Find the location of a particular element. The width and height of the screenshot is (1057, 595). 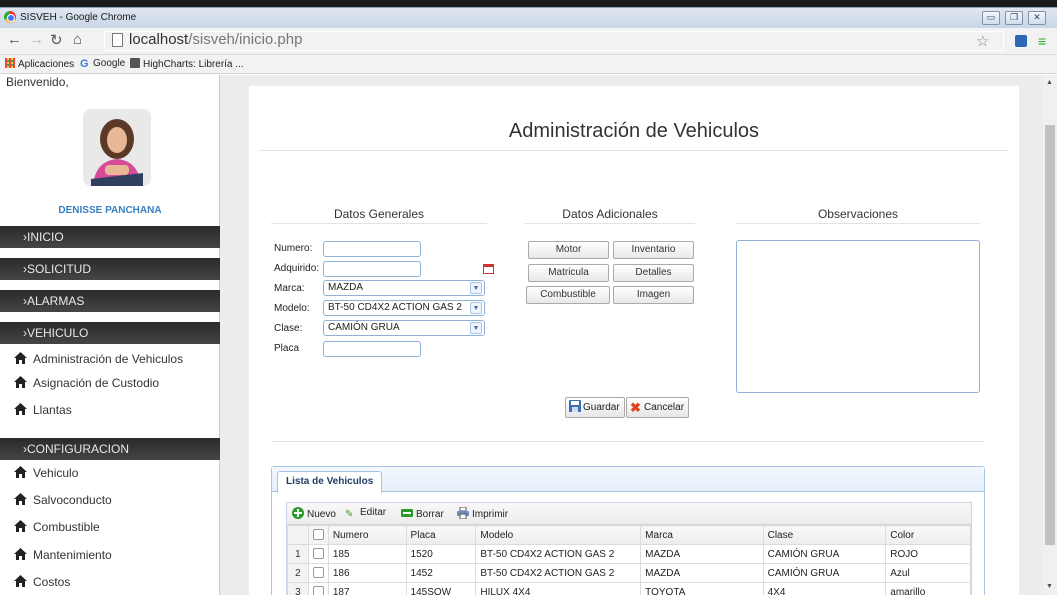

placa-input is located at coordinates (372, 349).